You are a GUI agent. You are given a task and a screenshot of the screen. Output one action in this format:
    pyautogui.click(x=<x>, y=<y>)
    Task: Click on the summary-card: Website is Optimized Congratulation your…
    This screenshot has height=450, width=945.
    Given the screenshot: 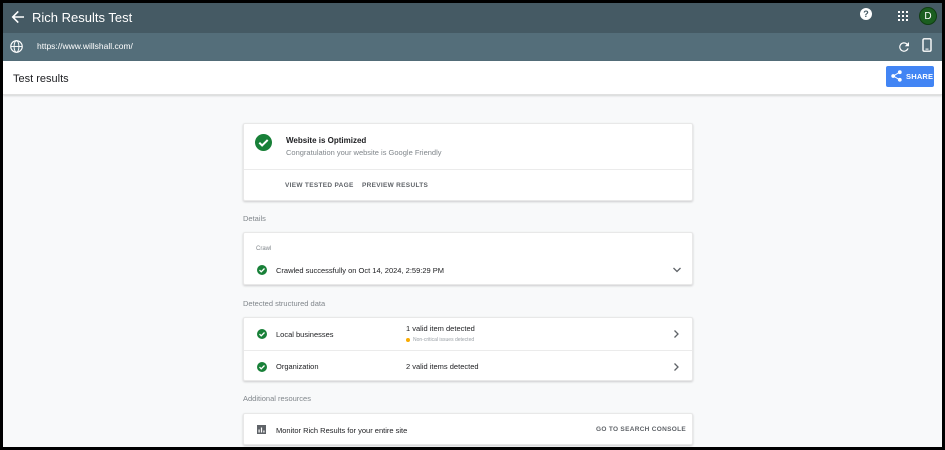 What is the action you would take?
    pyautogui.click(x=468, y=162)
    